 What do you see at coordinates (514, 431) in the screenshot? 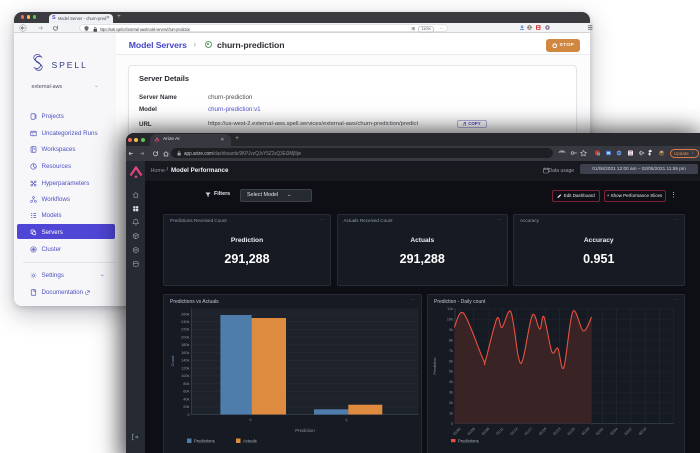
I see `svg-text: 01/14` at bounding box center [514, 431].